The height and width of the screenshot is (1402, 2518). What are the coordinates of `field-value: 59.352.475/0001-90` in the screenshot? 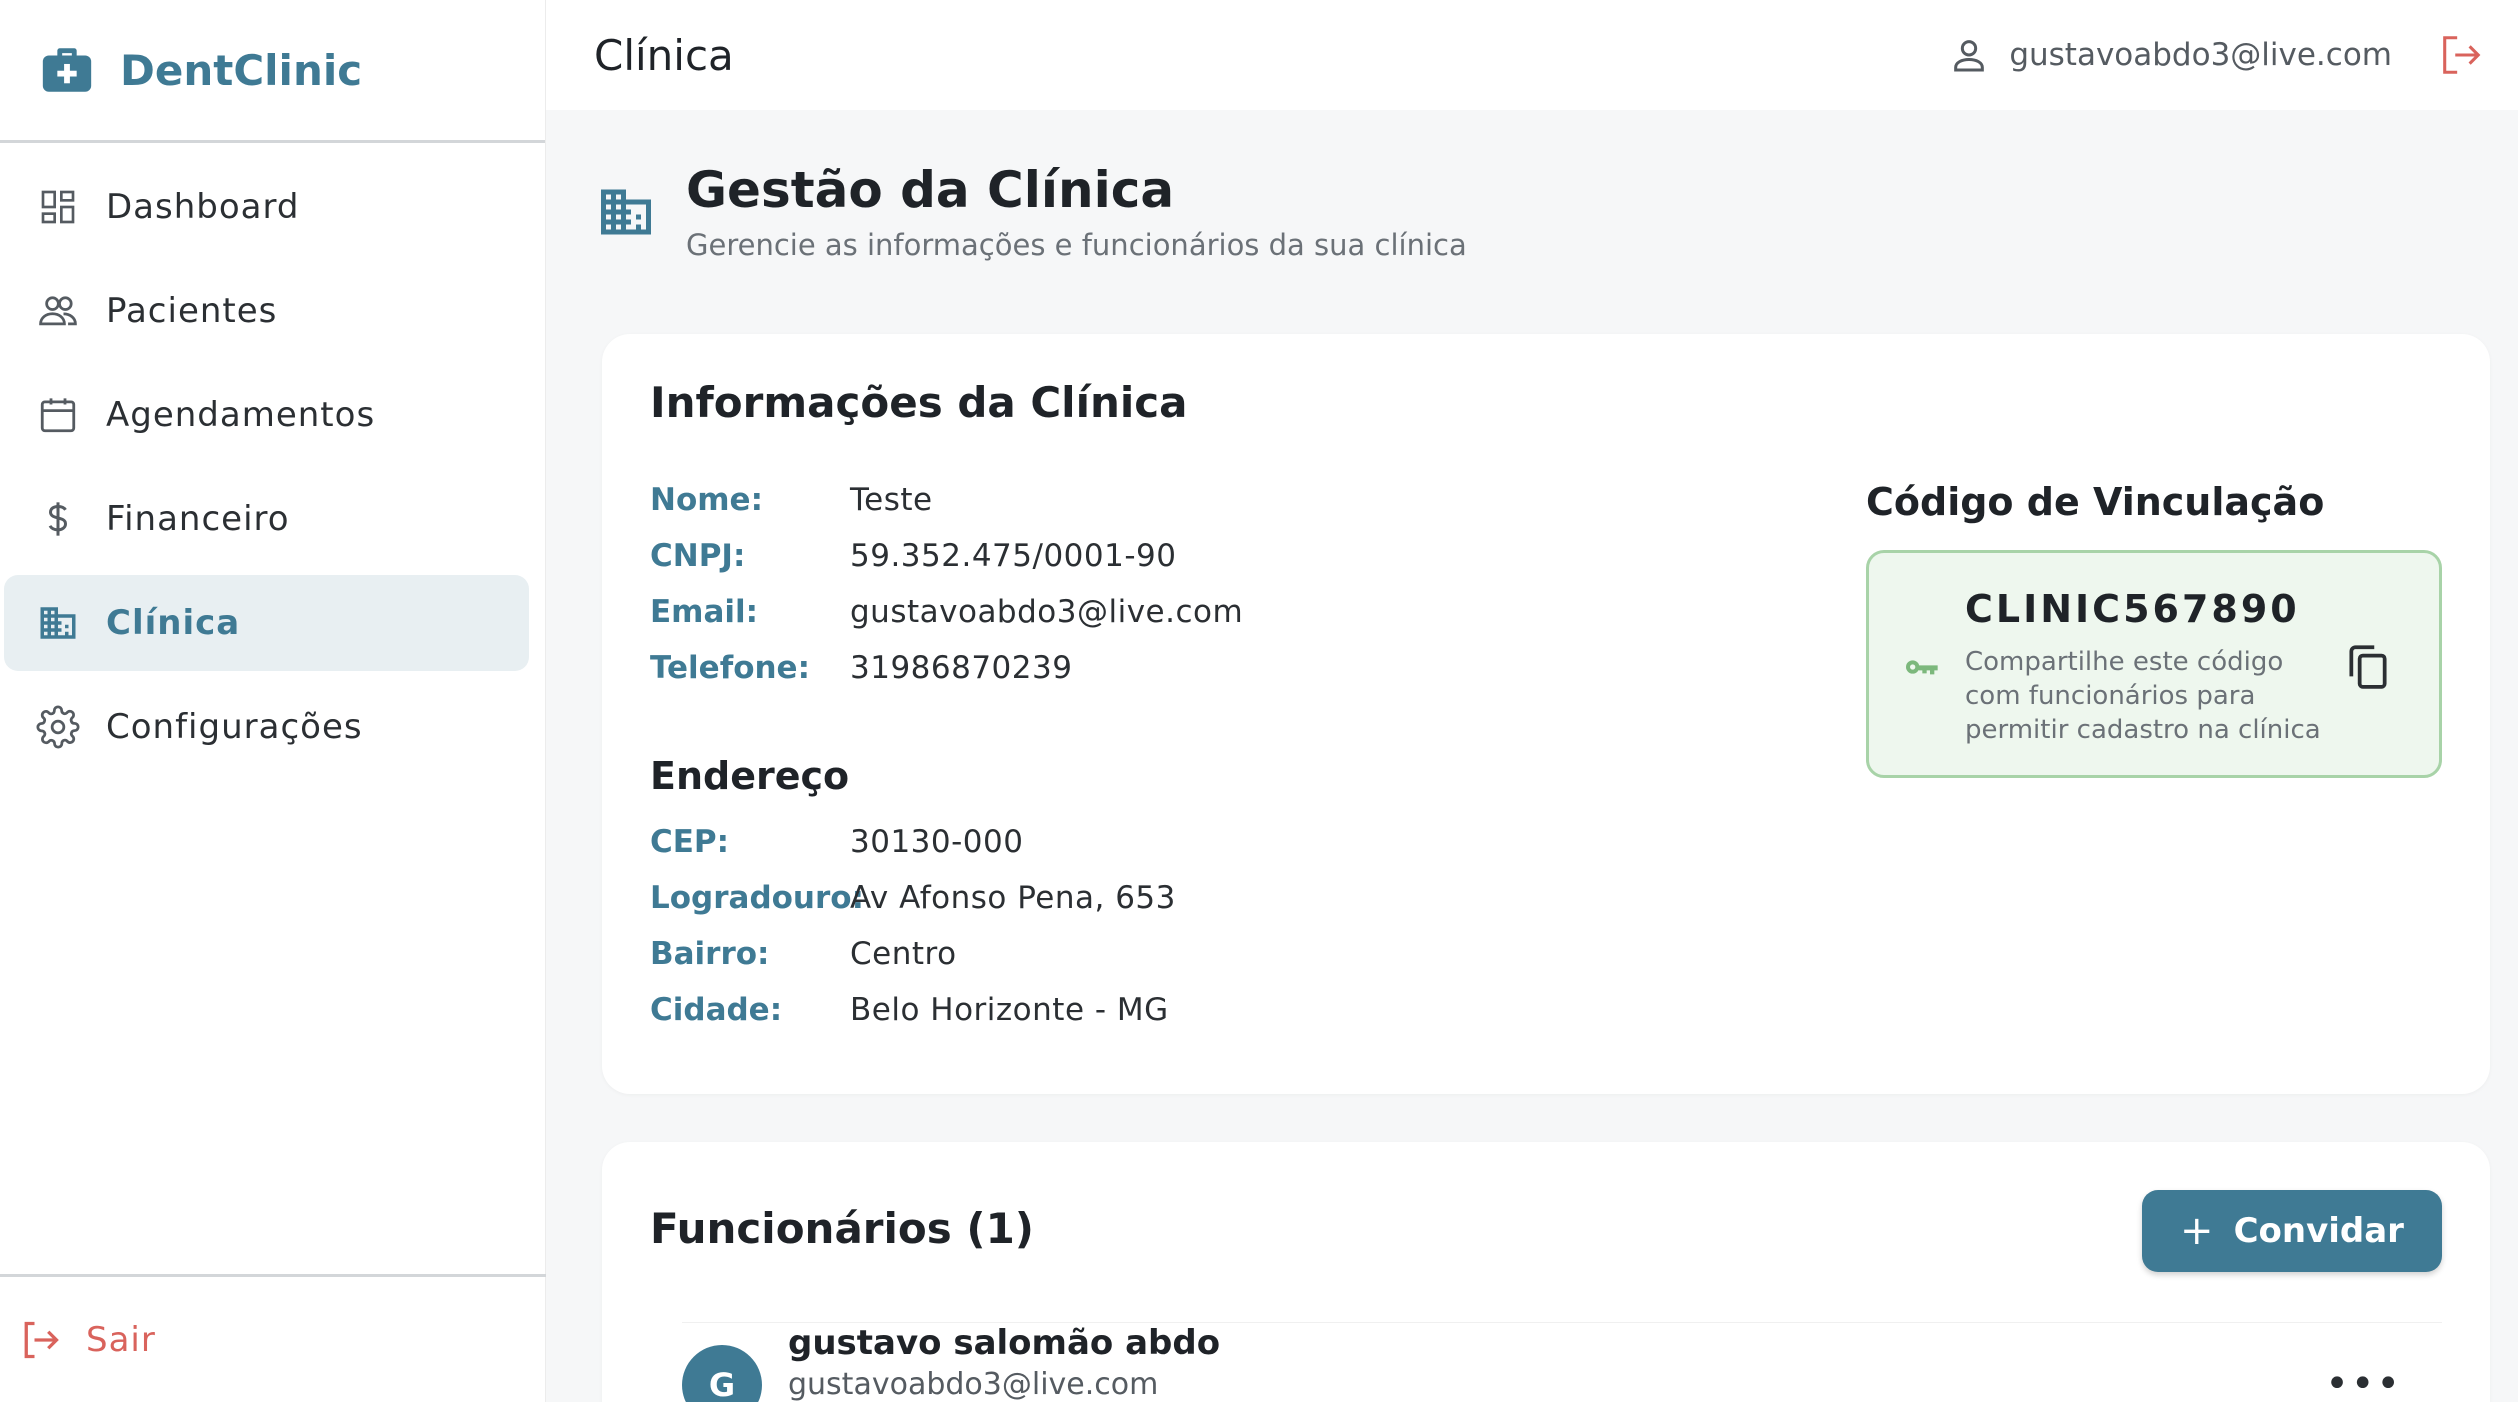 It's located at (1013, 556).